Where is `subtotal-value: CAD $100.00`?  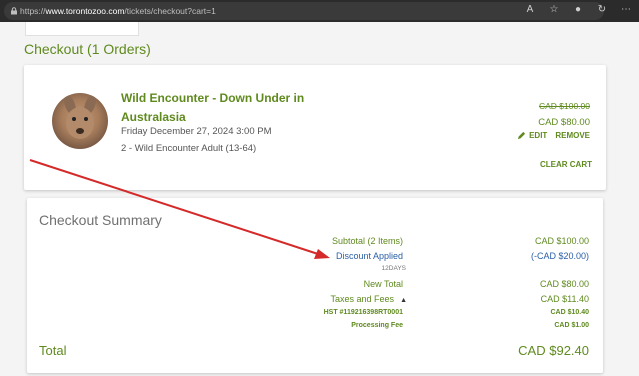 subtotal-value: CAD $100.00 is located at coordinates (561, 241).